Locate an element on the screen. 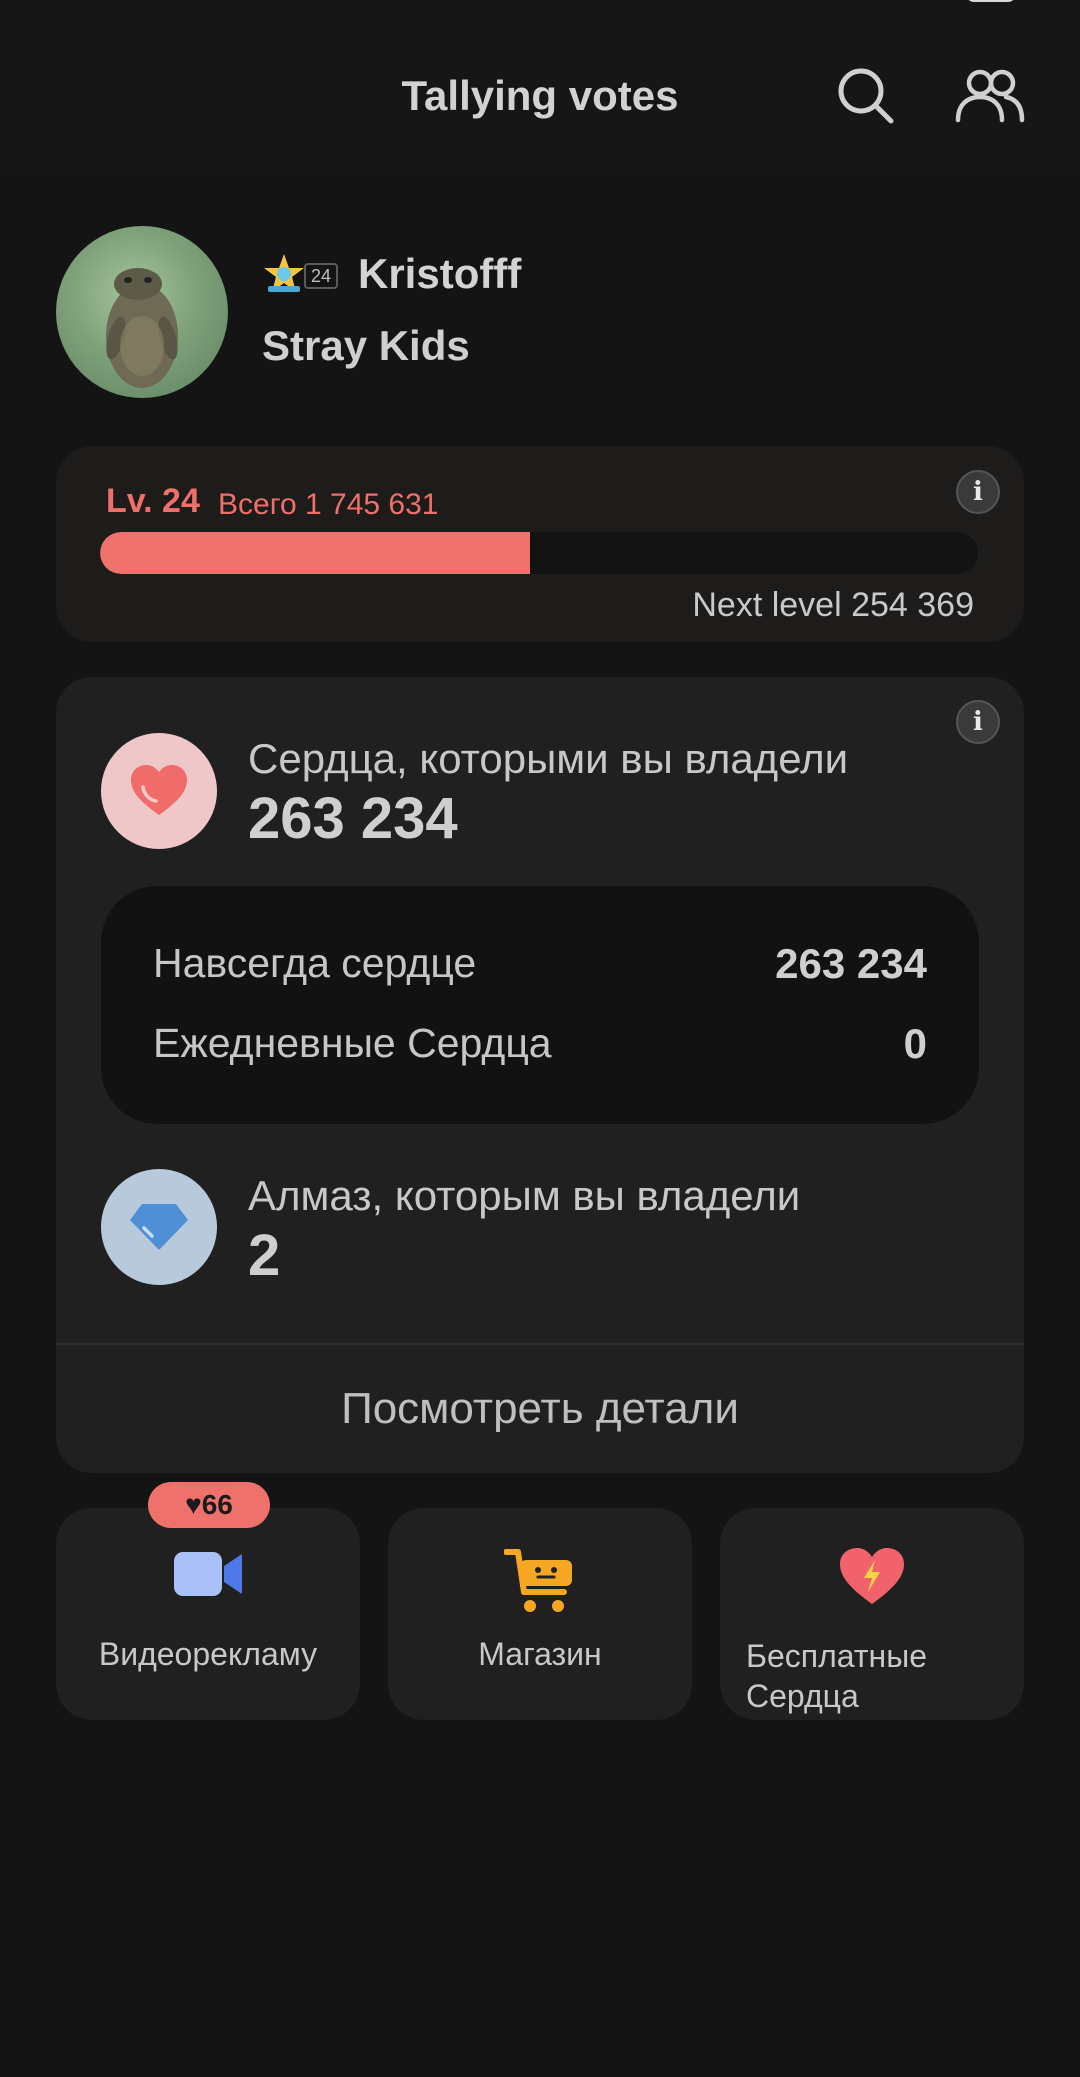 The image size is (1080, 2077). free-hearts-tile: Бесплатные Сердца is located at coordinates (872, 1614).